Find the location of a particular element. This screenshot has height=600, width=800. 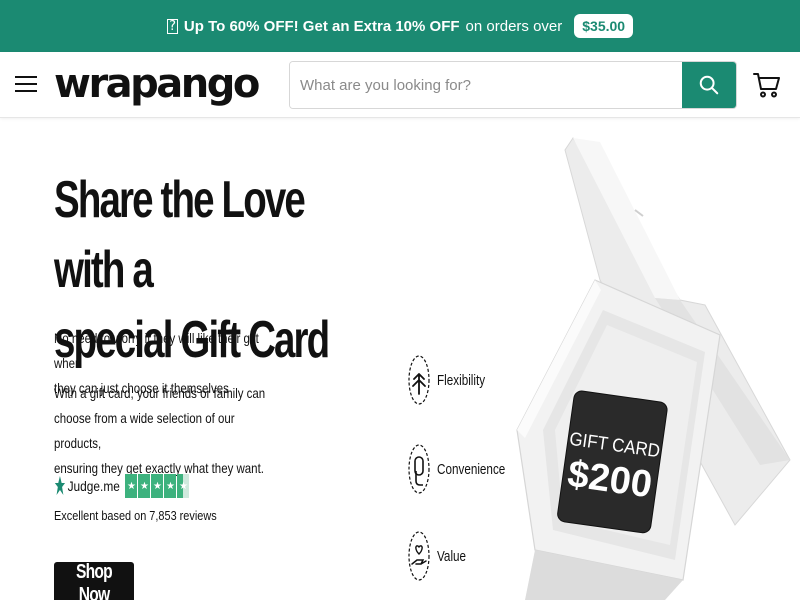

judgeme-logo: Judge.me is located at coordinates (87, 486).